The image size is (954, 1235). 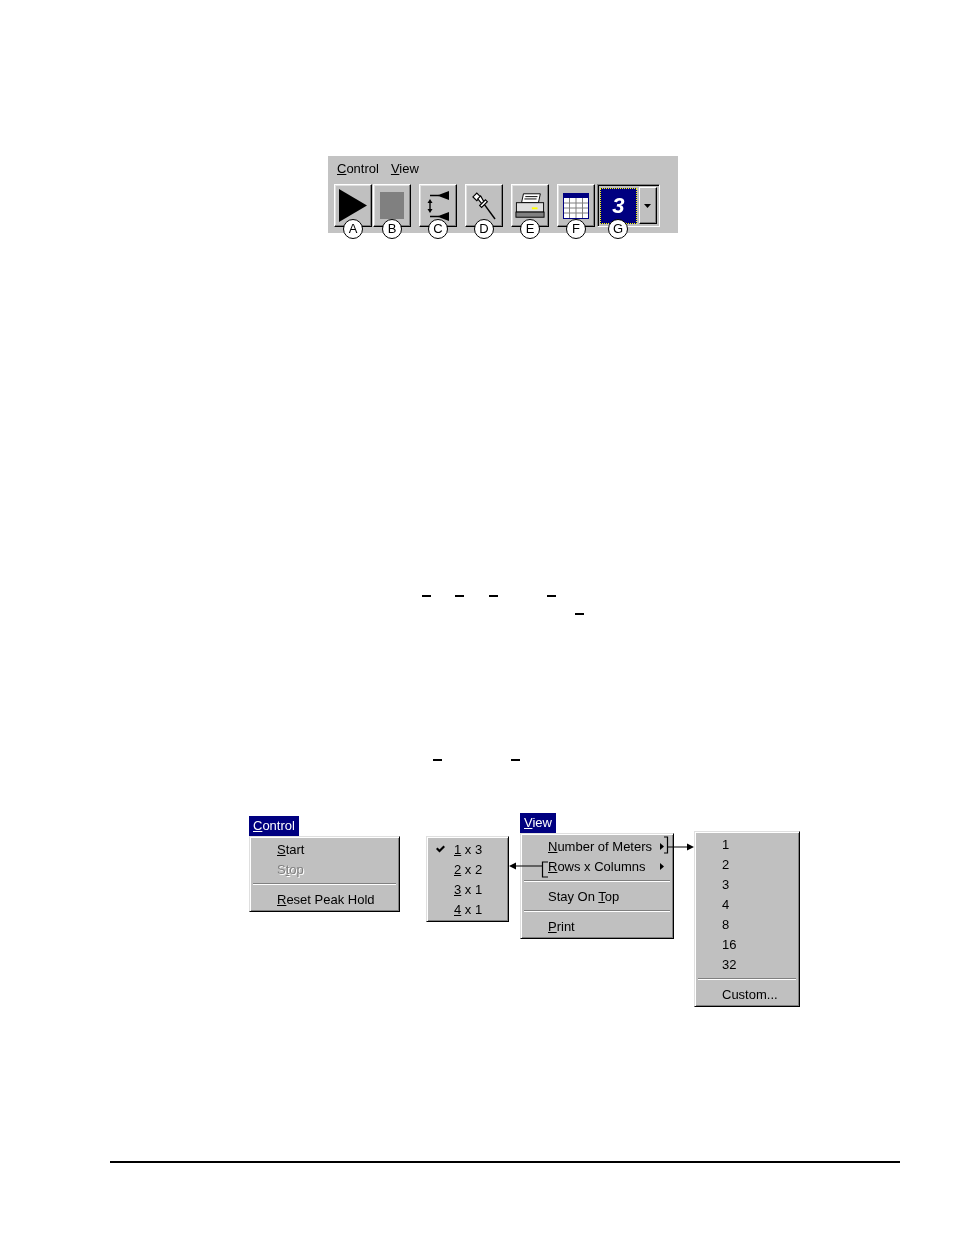 What do you see at coordinates (747, 884) in the screenshot?
I see `menu-item: 3` at bounding box center [747, 884].